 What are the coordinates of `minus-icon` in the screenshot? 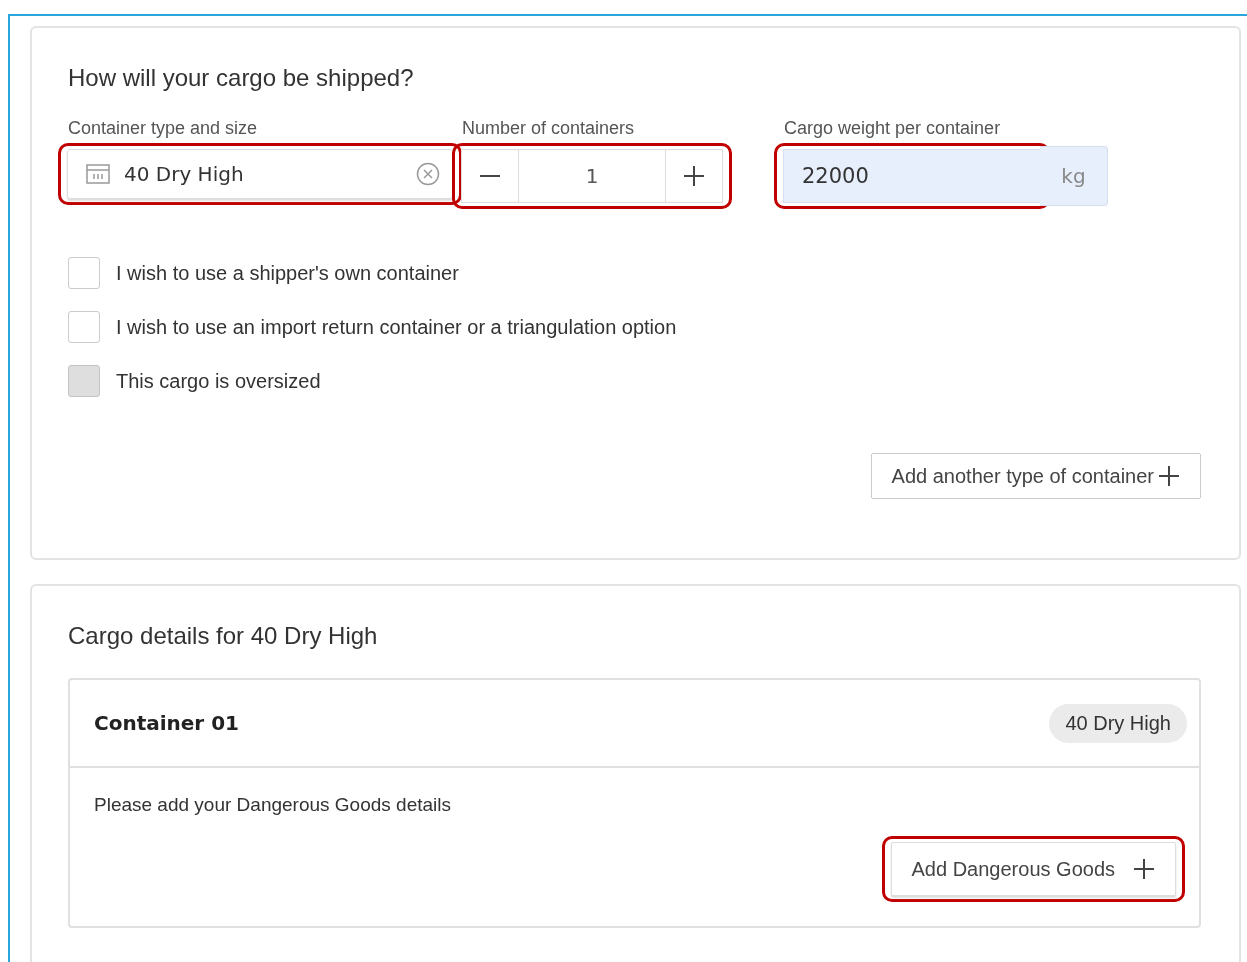 It's located at (490, 176).